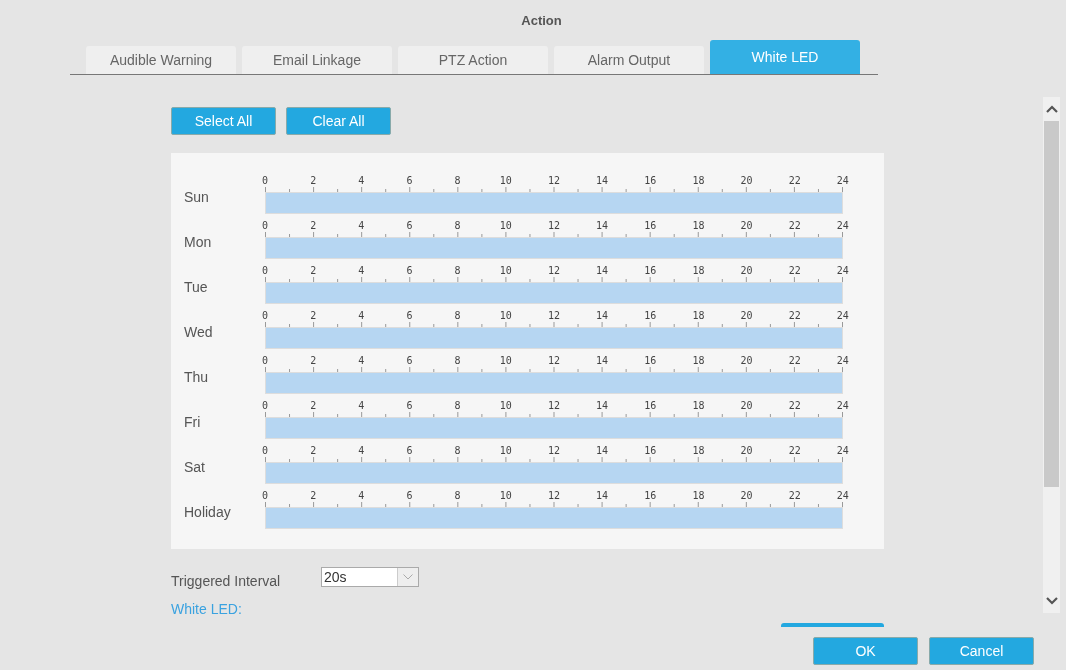  I want to click on scroll-up-icon, so click(1051, 109).